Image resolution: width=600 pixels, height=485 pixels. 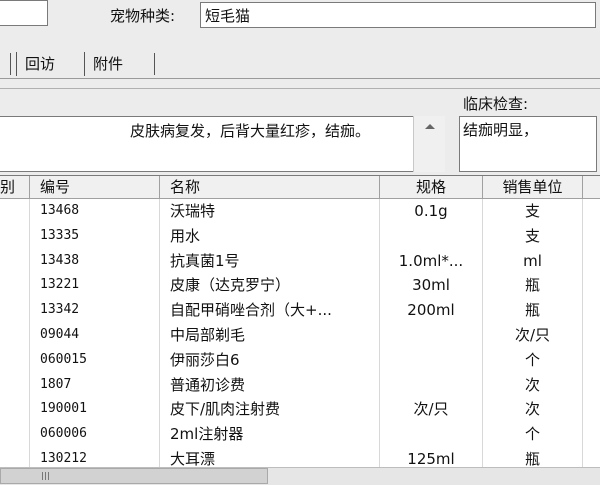 What do you see at coordinates (250, 131) in the screenshot?
I see `complaint-text: 皮肤病复发，后背大量红疹，结痂。` at bounding box center [250, 131].